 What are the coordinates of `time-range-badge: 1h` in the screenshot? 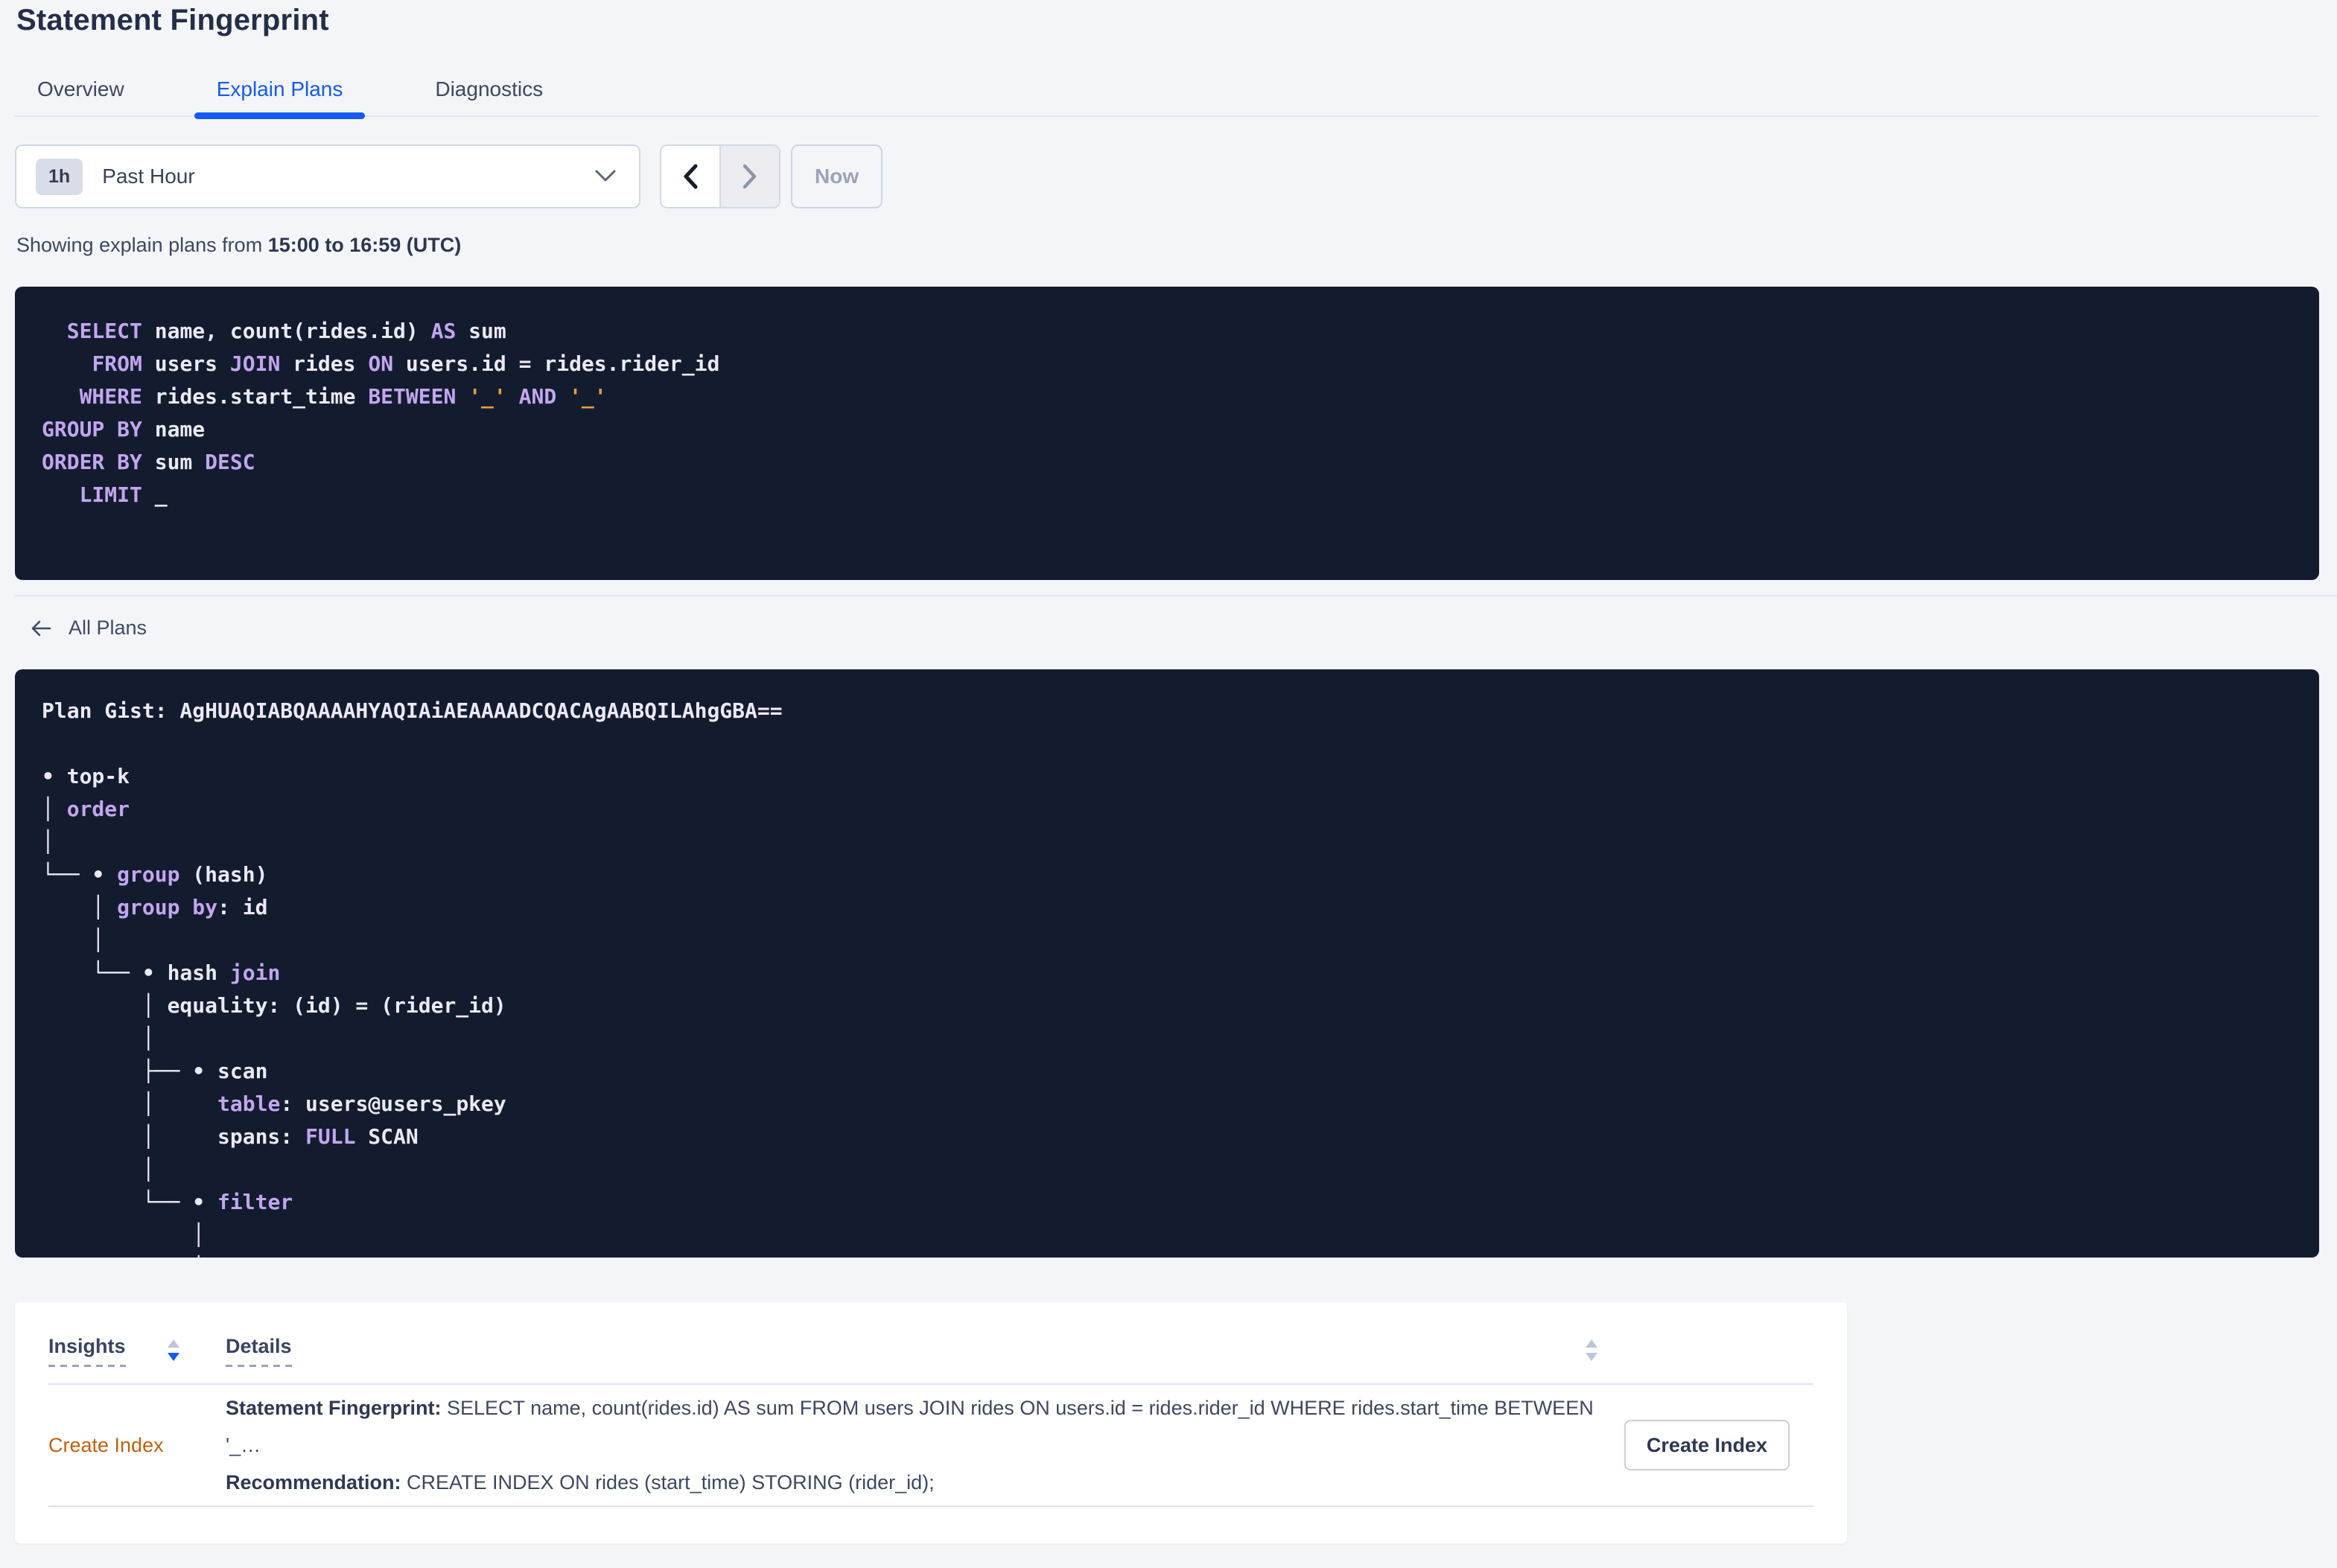 It's located at (59, 176).